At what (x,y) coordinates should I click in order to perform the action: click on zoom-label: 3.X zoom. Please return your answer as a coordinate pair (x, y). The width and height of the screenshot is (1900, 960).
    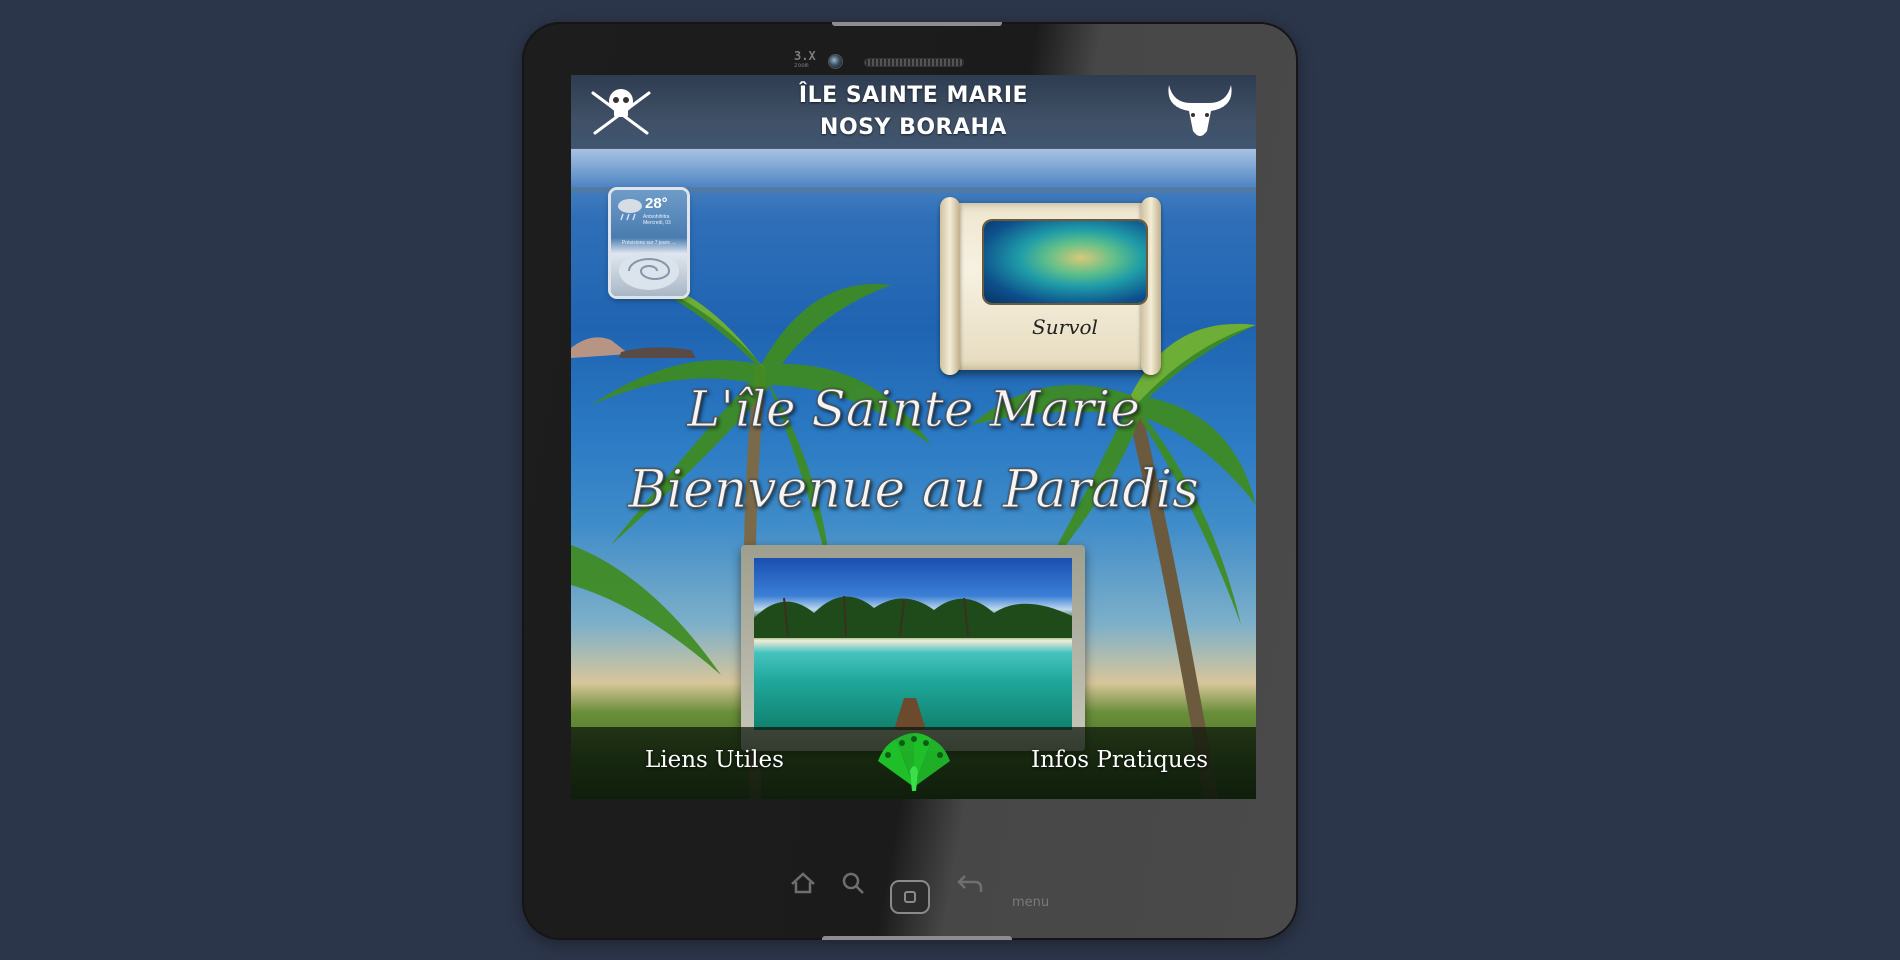
    Looking at the image, I should click on (805, 60).